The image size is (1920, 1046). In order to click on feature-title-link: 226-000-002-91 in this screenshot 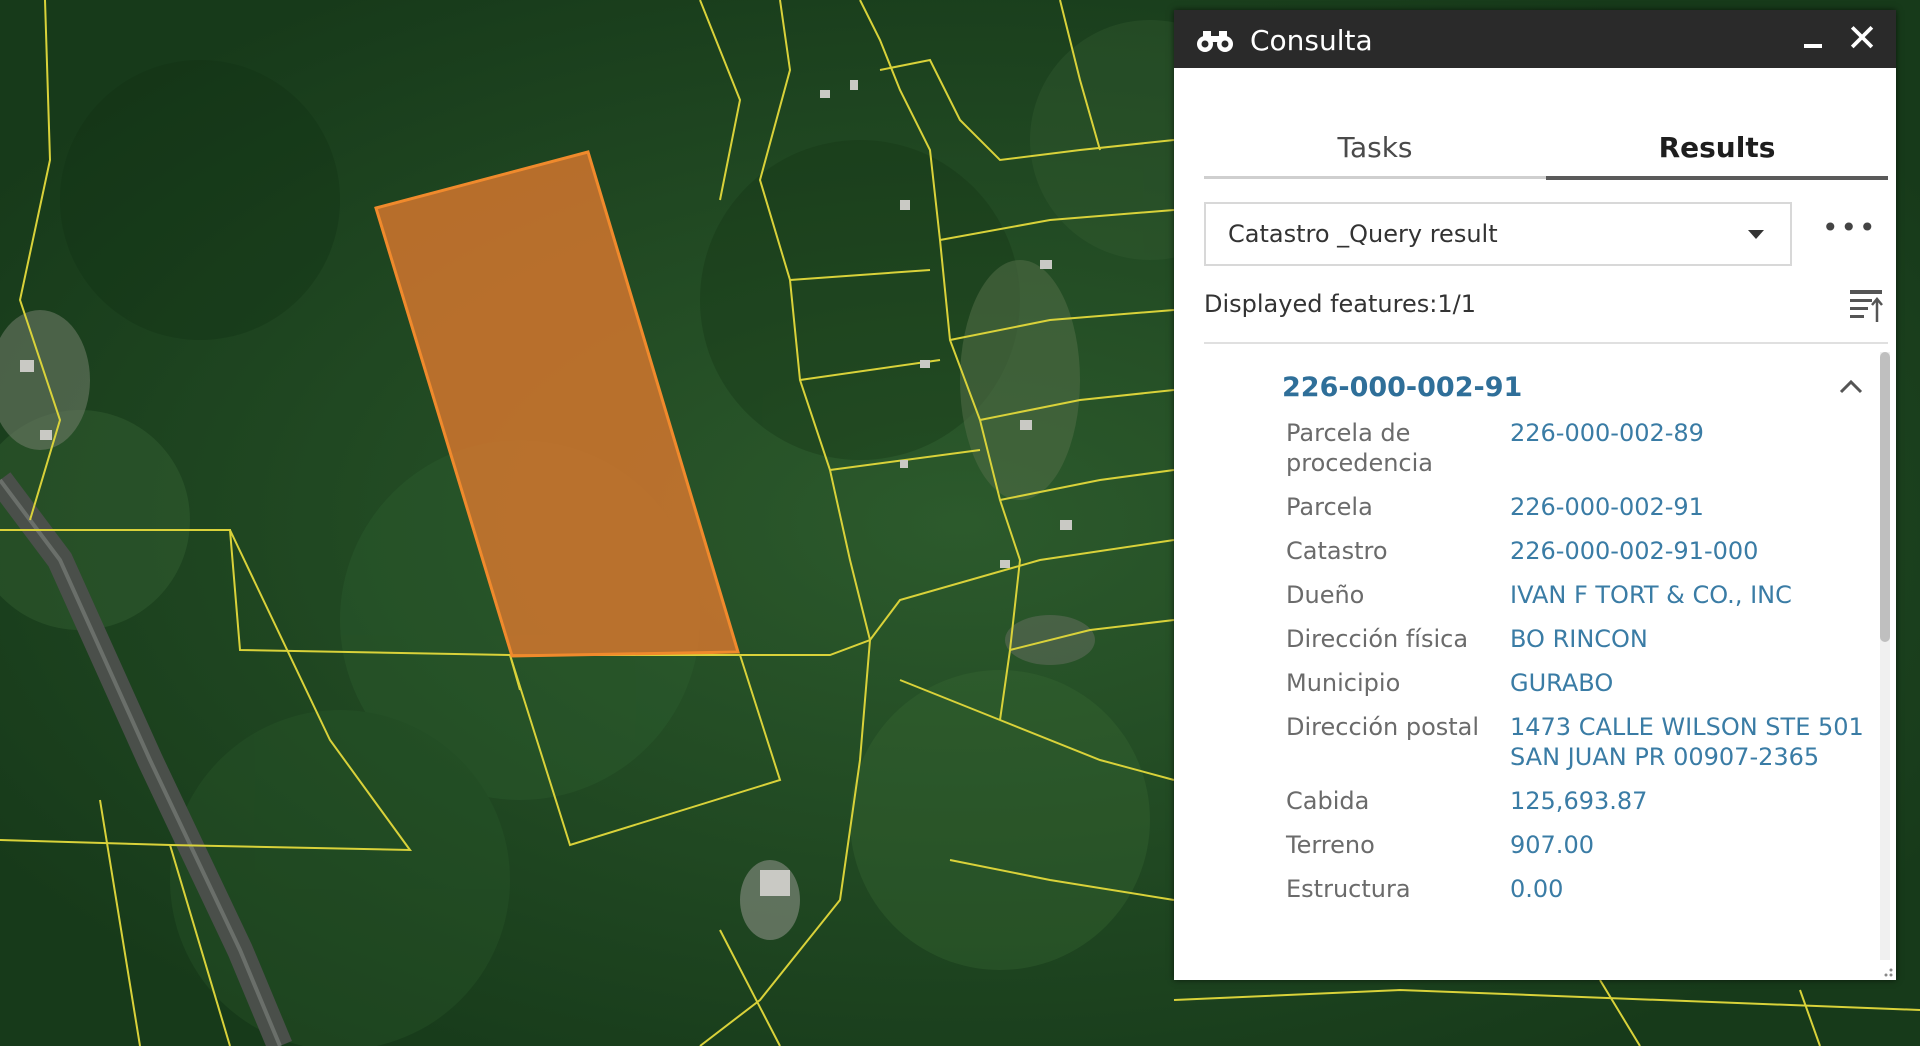, I will do `click(1402, 387)`.